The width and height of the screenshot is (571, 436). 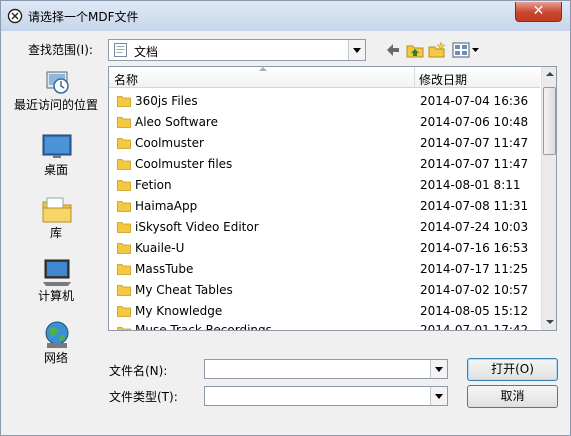 What do you see at coordinates (285, 16) in the screenshot?
I see `title-bar: 请选择一个MDF文件 ✕` at bounding box center [285, 16].